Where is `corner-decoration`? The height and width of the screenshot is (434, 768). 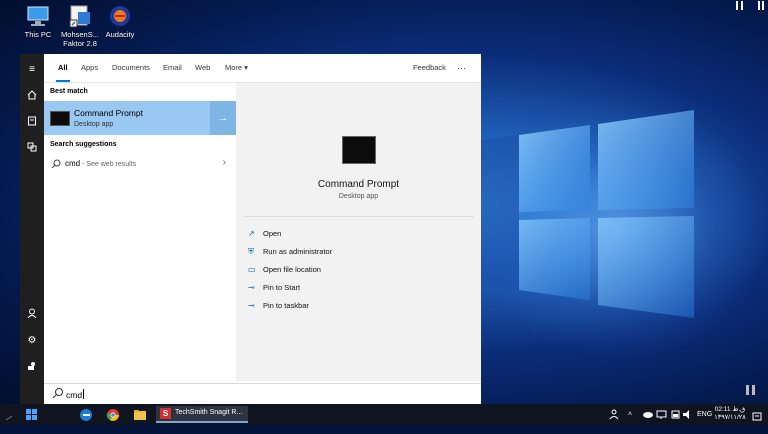
corner-decoration is located at coordinates (748, 6).